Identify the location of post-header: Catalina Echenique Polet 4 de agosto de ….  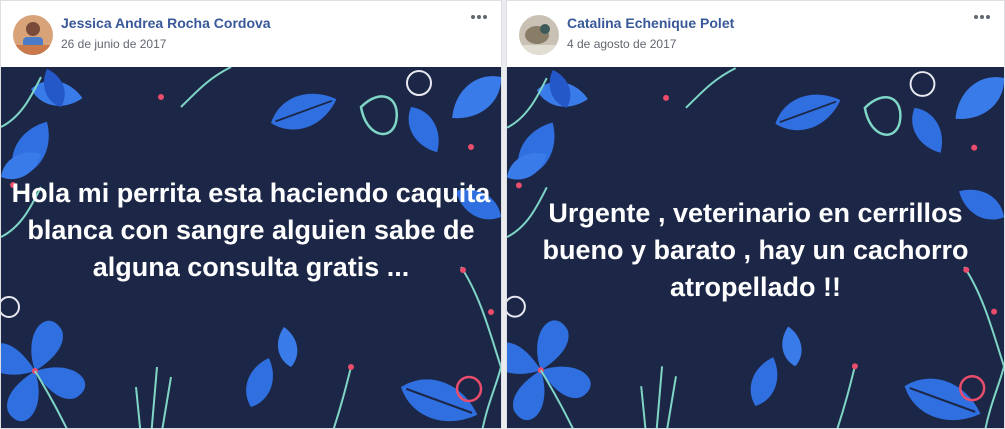
(755, 34).